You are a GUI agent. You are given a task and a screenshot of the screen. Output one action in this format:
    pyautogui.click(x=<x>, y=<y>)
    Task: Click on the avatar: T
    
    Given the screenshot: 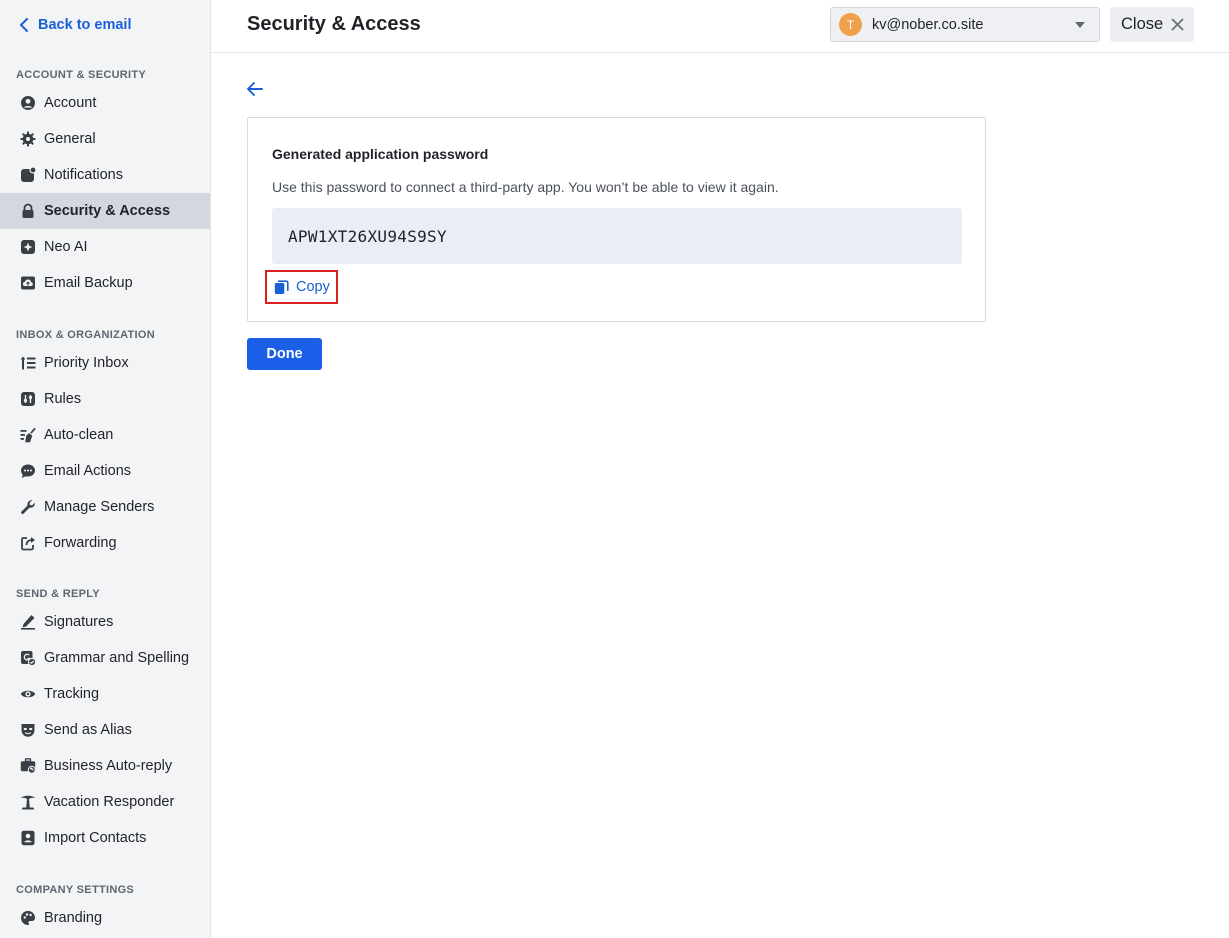 What is the action you would take?
    pyautogui.click(x=850, y=24)
    